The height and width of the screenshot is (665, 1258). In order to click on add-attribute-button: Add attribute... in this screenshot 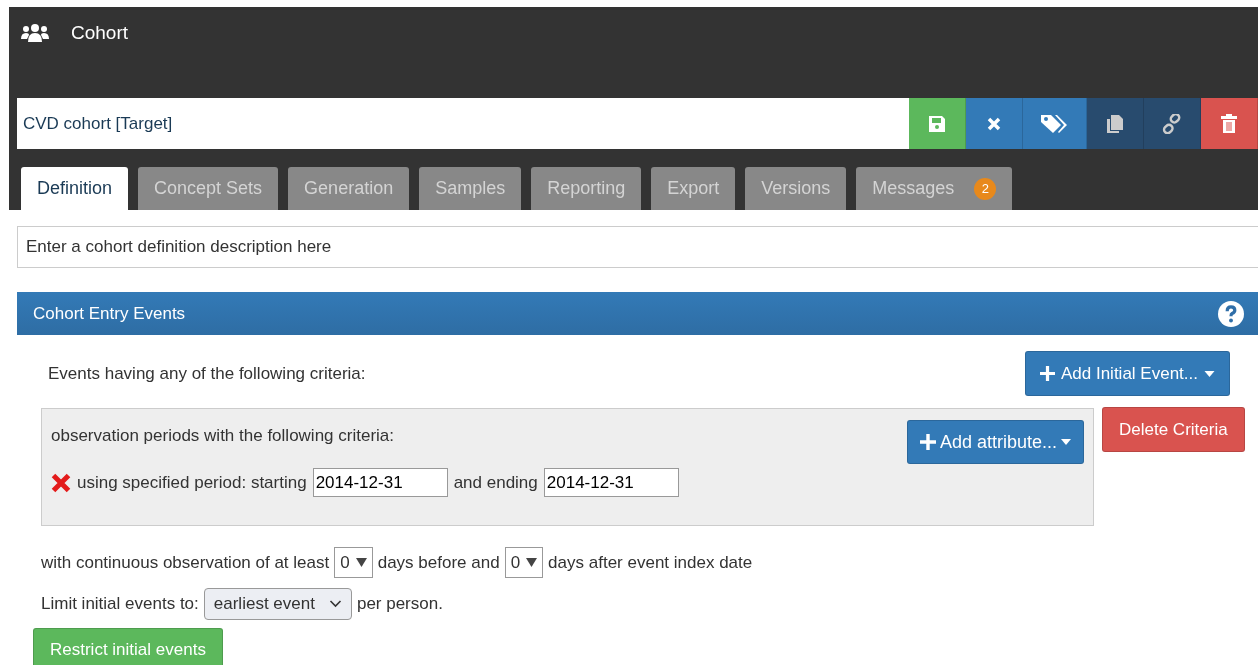, I will do `click(995, 442)`.